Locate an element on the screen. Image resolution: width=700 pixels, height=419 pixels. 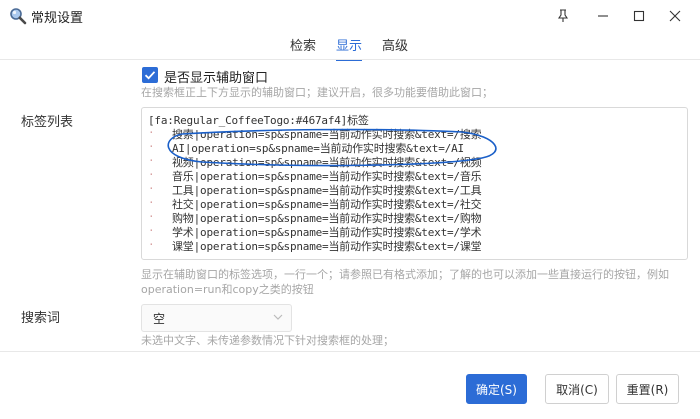
checkmark-icon is located at coordinates (150, 75).